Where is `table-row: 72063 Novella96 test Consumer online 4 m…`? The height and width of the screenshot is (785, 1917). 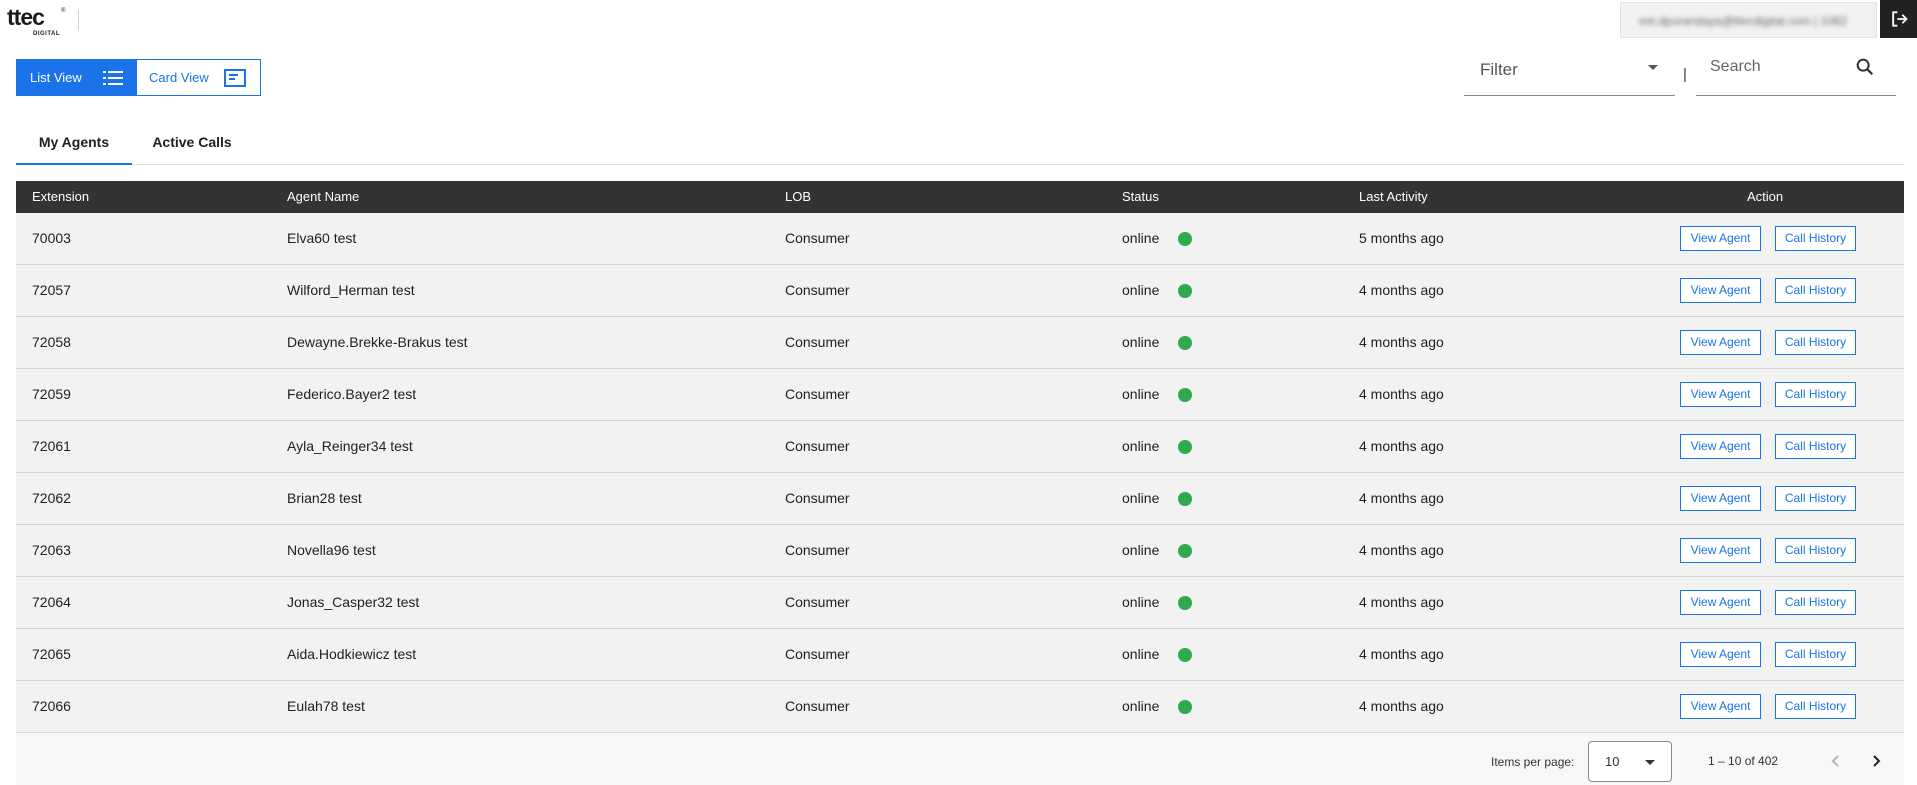
table-row: 72063 Novella96 test Consumer online 4 m… is located at coordinates (960, 551).